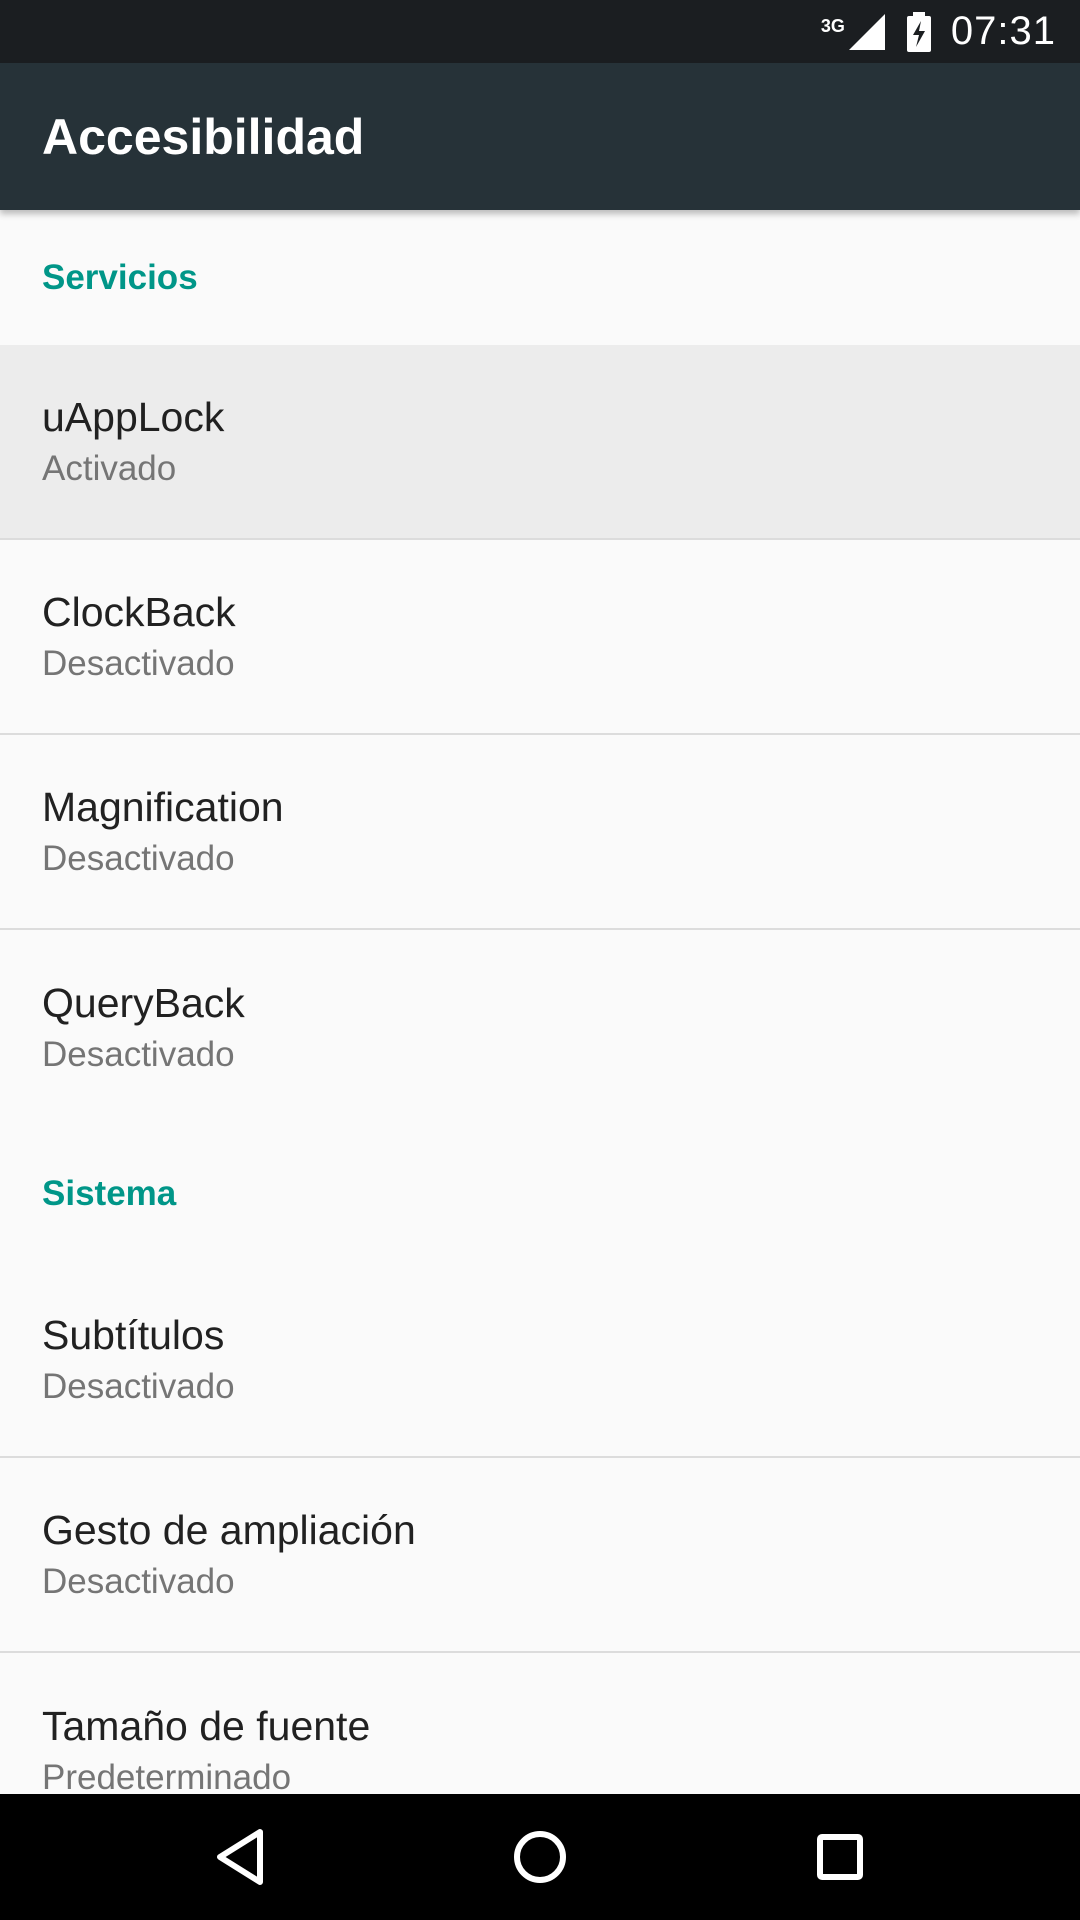  I want to click on home-button, so click(540, 1857).